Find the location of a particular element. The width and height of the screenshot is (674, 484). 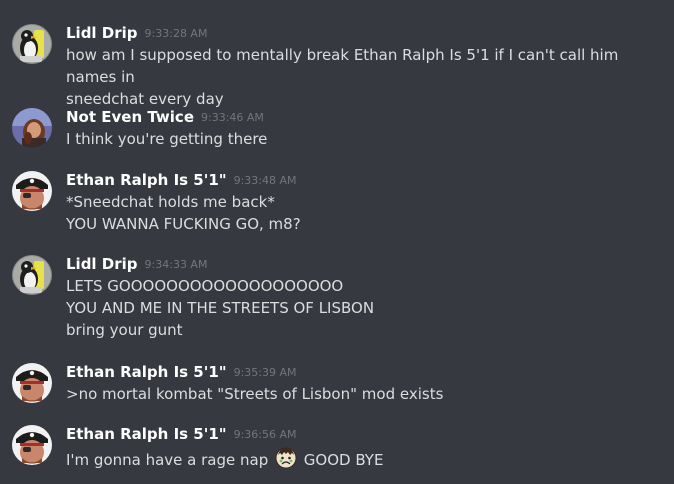

message-line: I think you're getting there is located at coordinates (167, 139).